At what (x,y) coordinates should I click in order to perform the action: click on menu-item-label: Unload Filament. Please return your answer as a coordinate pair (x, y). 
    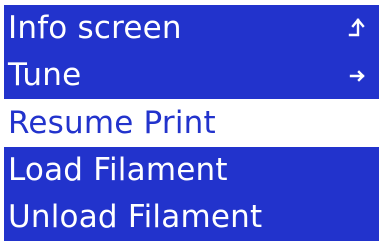
    Looking at the image, I should click on (135, 217).